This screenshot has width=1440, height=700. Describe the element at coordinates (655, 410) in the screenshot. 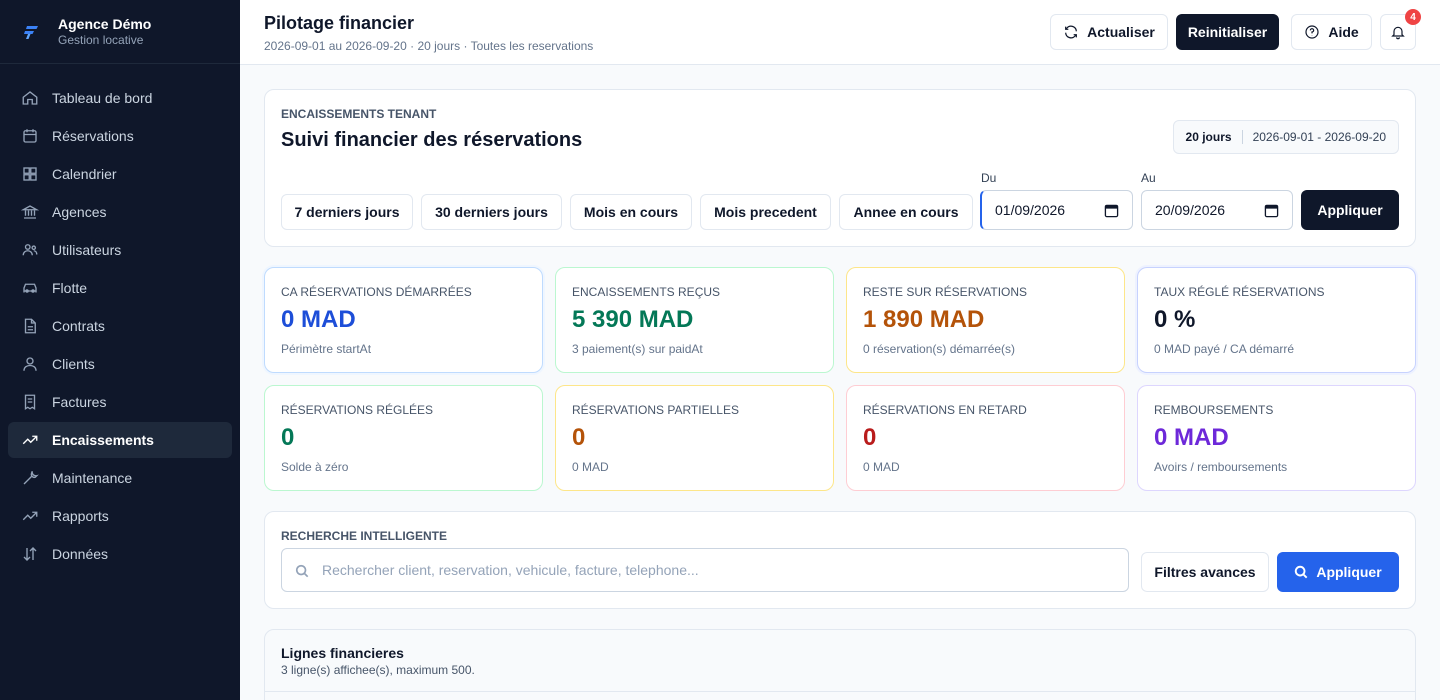

I see `kpi-label: RÉSERVATIONS PARTIELLES` at that location.